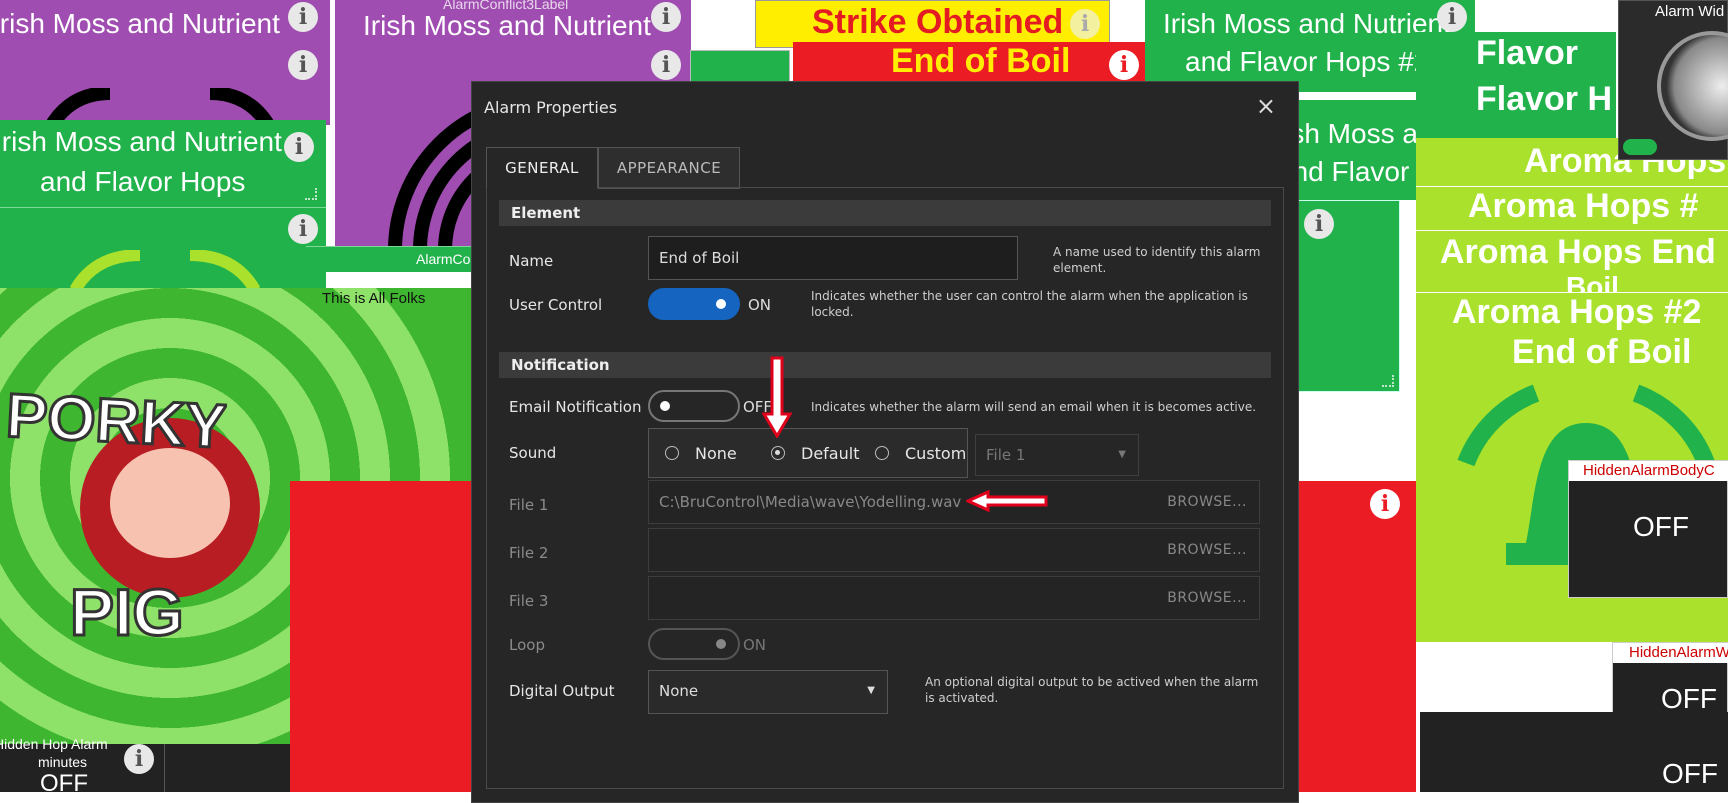 This screenshot has height=803, width=1728. Describe the element at coordinates (833, 258) in the screenshot. I see `name-input: End of Boil` at that location.